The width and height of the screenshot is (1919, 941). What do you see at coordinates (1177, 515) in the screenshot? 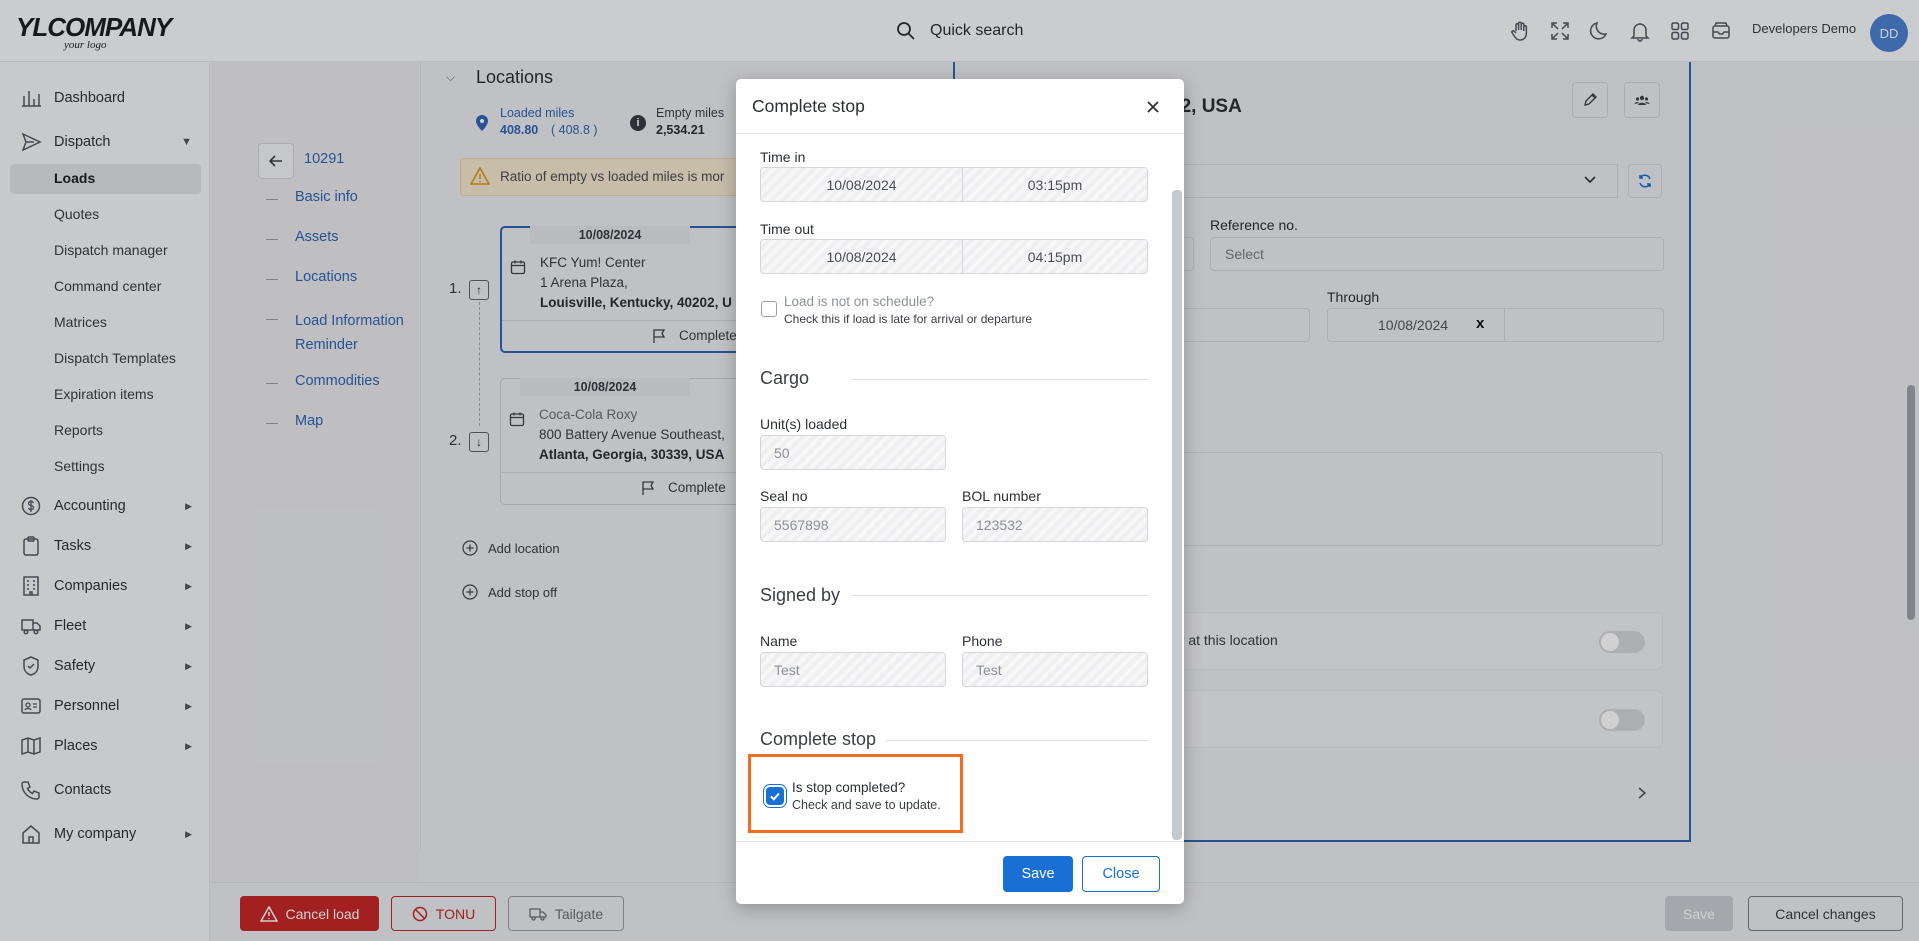
I see `modal-scrollbar` at bounding box center [1177, 515].